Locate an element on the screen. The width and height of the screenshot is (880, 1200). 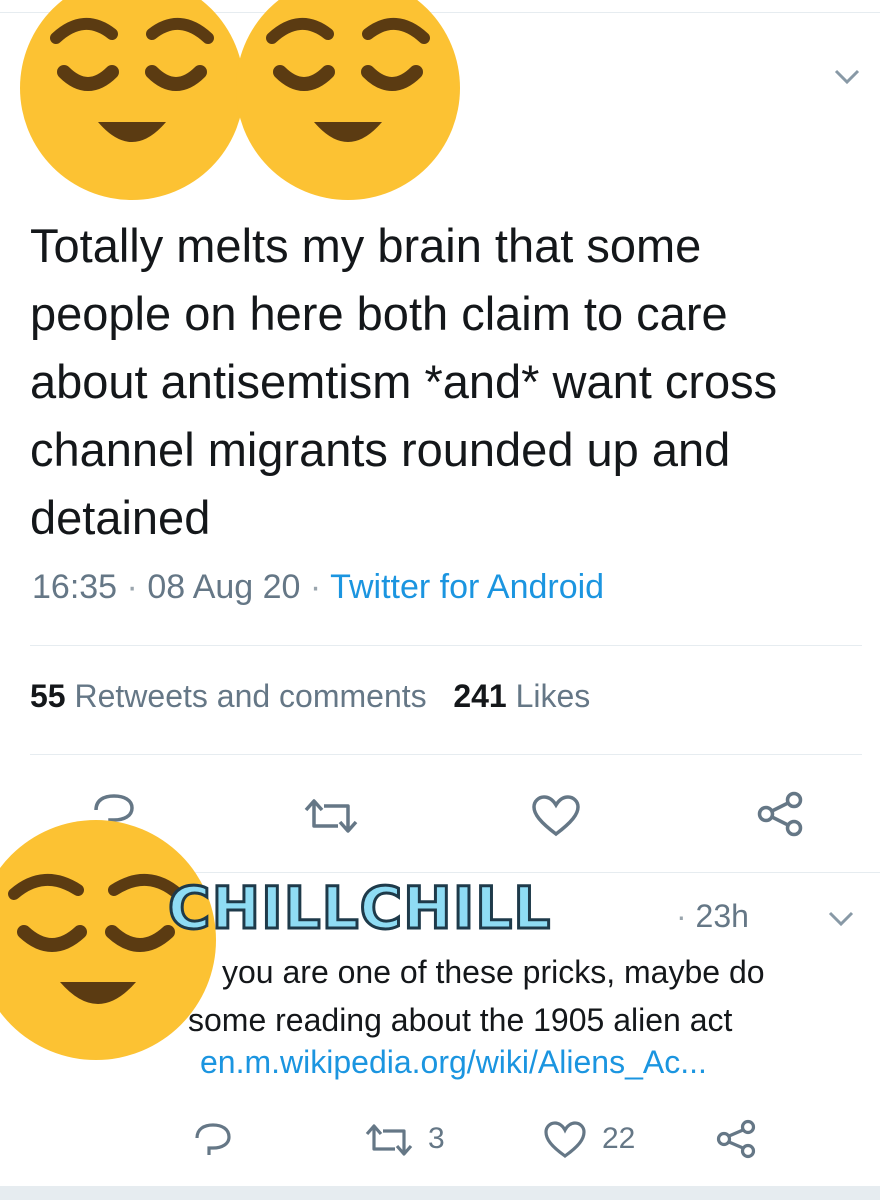
tweet-time: 16:35 is located at coordinates (75, 587).